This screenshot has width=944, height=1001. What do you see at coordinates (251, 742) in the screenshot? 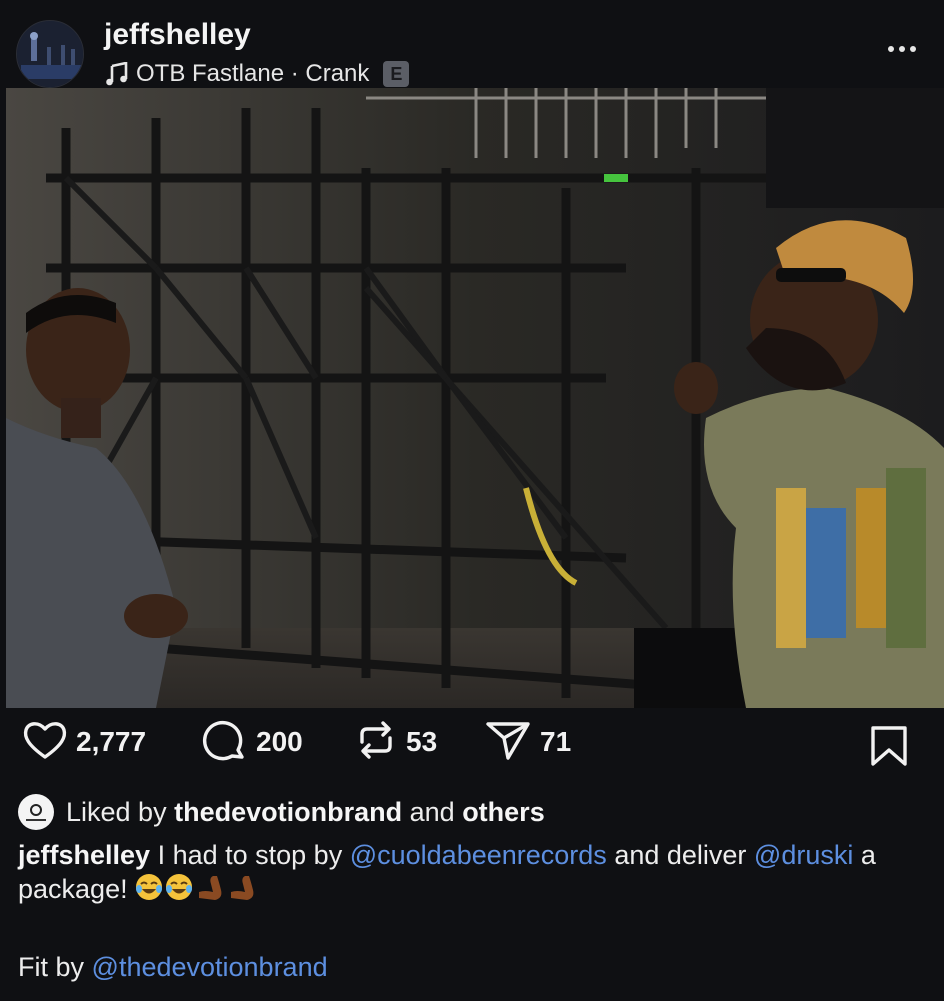
I see `comment-button: 200` at bounding box center [251, 742].